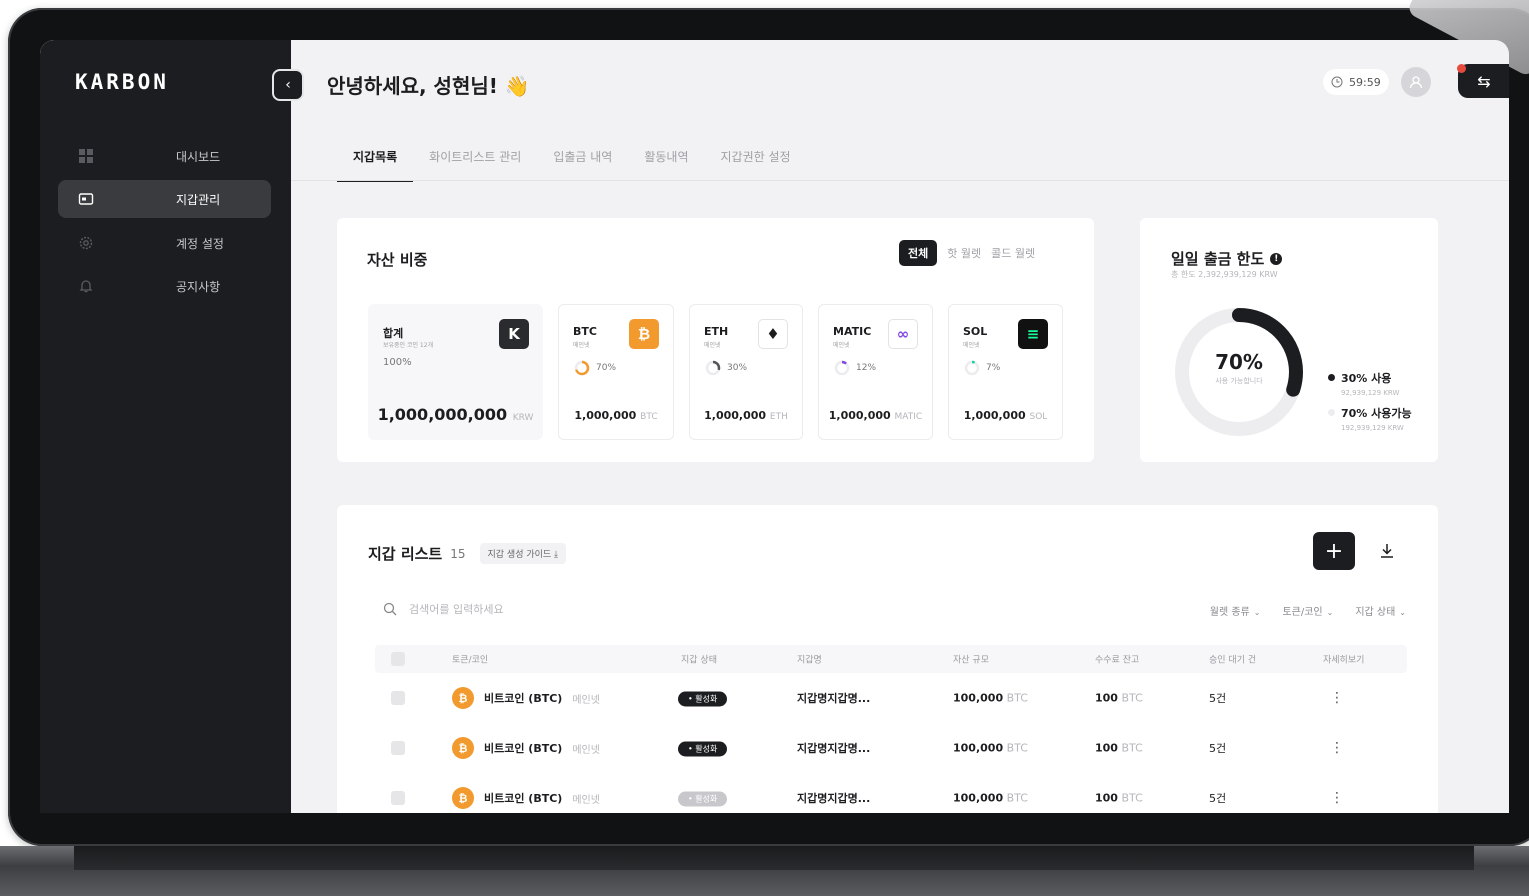  What do you see at coordinates (971, 659) in the screenshot?
I see `column-header: 자산 규모` at bounding box center [971, 659].